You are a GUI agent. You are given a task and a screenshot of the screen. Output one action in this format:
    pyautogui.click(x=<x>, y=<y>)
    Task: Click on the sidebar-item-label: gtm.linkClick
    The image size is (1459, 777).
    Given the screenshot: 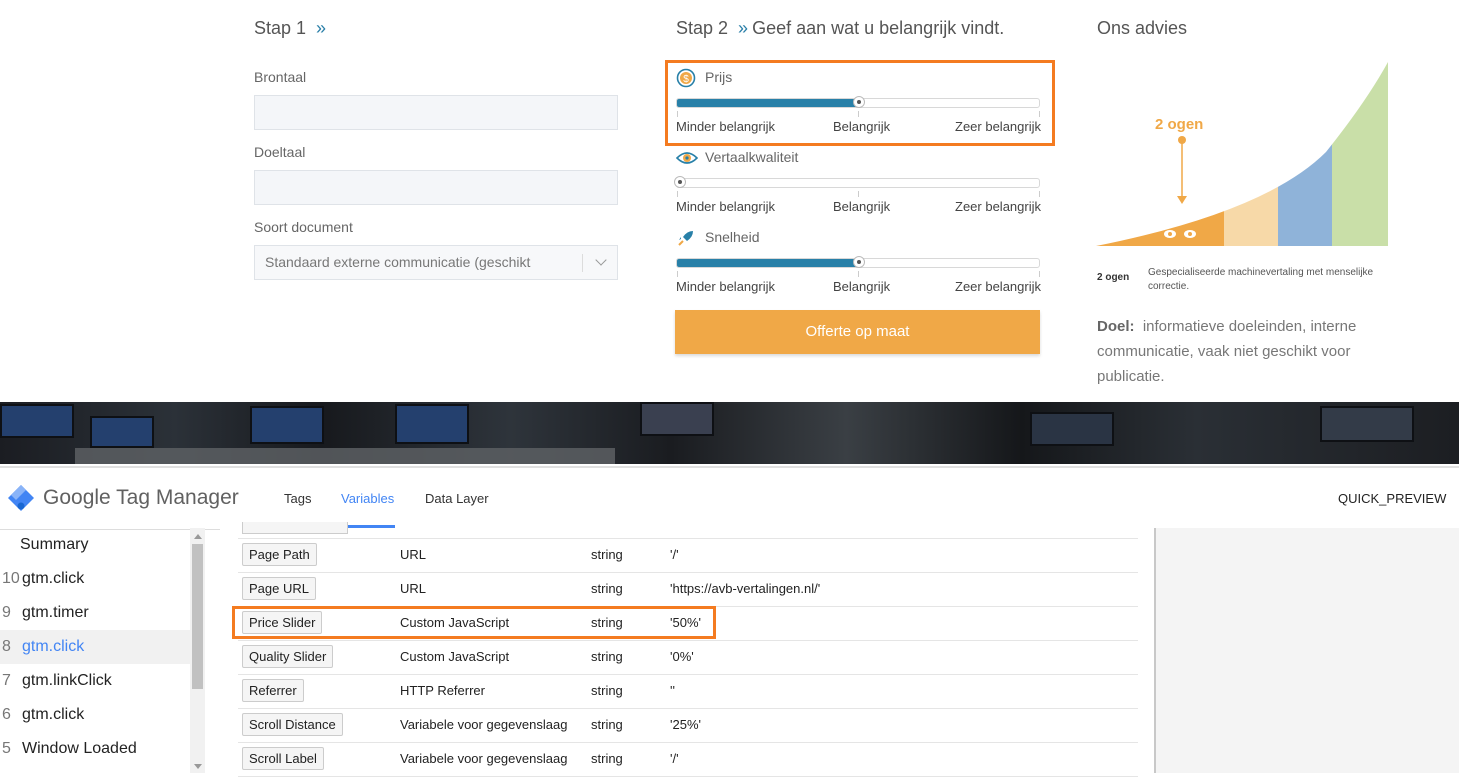 What is the action you would take?
    pyautogui.click(x=67, y=680)
    